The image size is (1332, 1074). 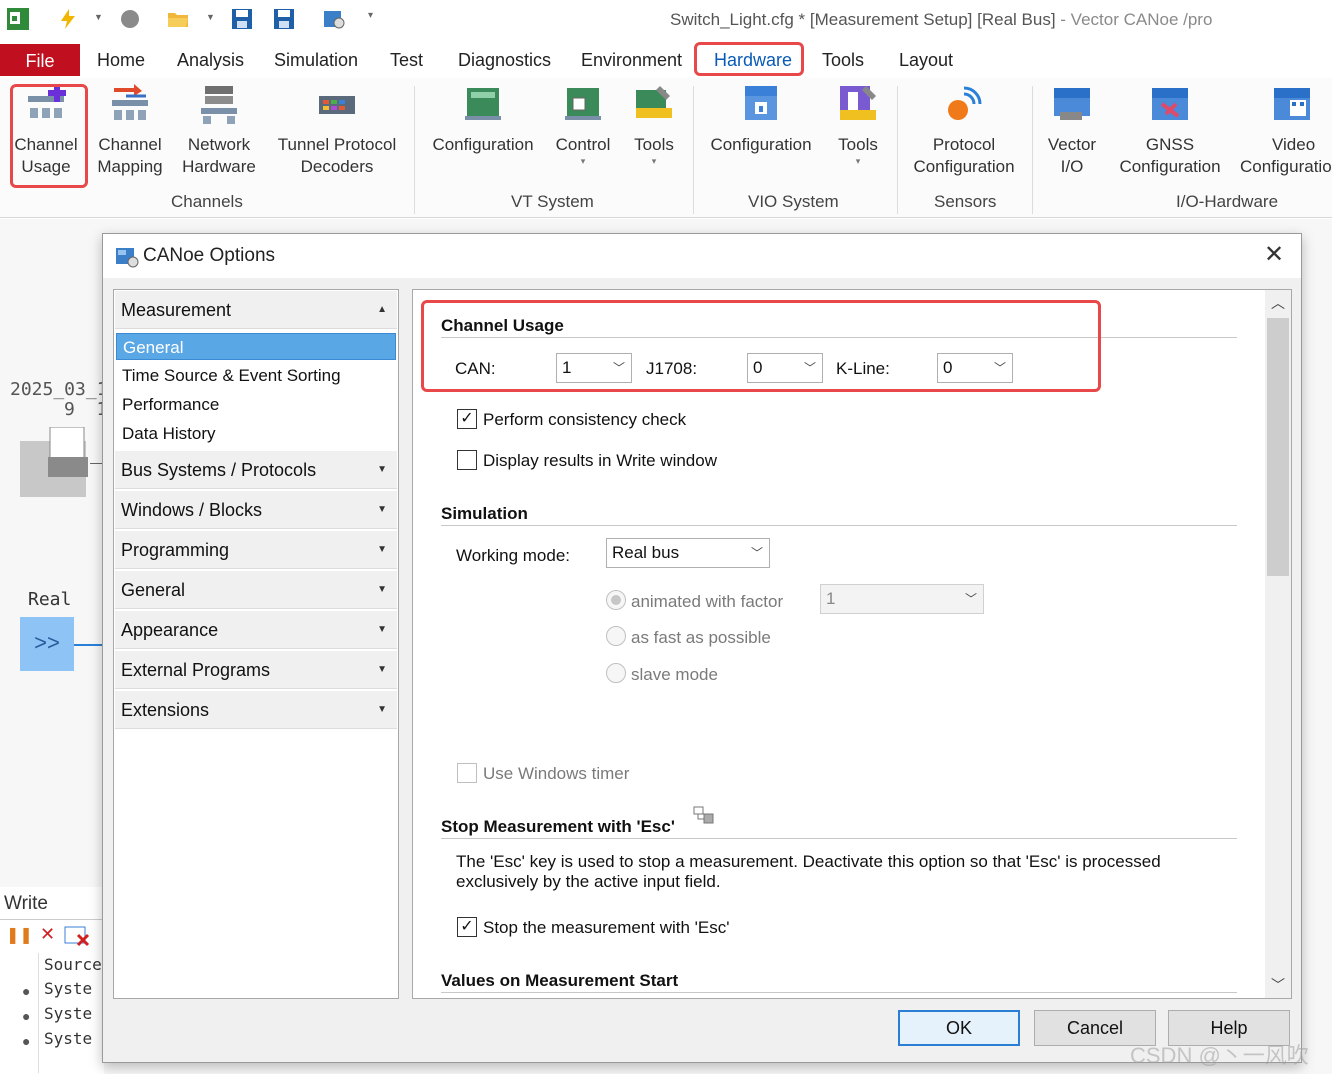 I want to click on tab-environment: Environment, so click(x=631, y=59).